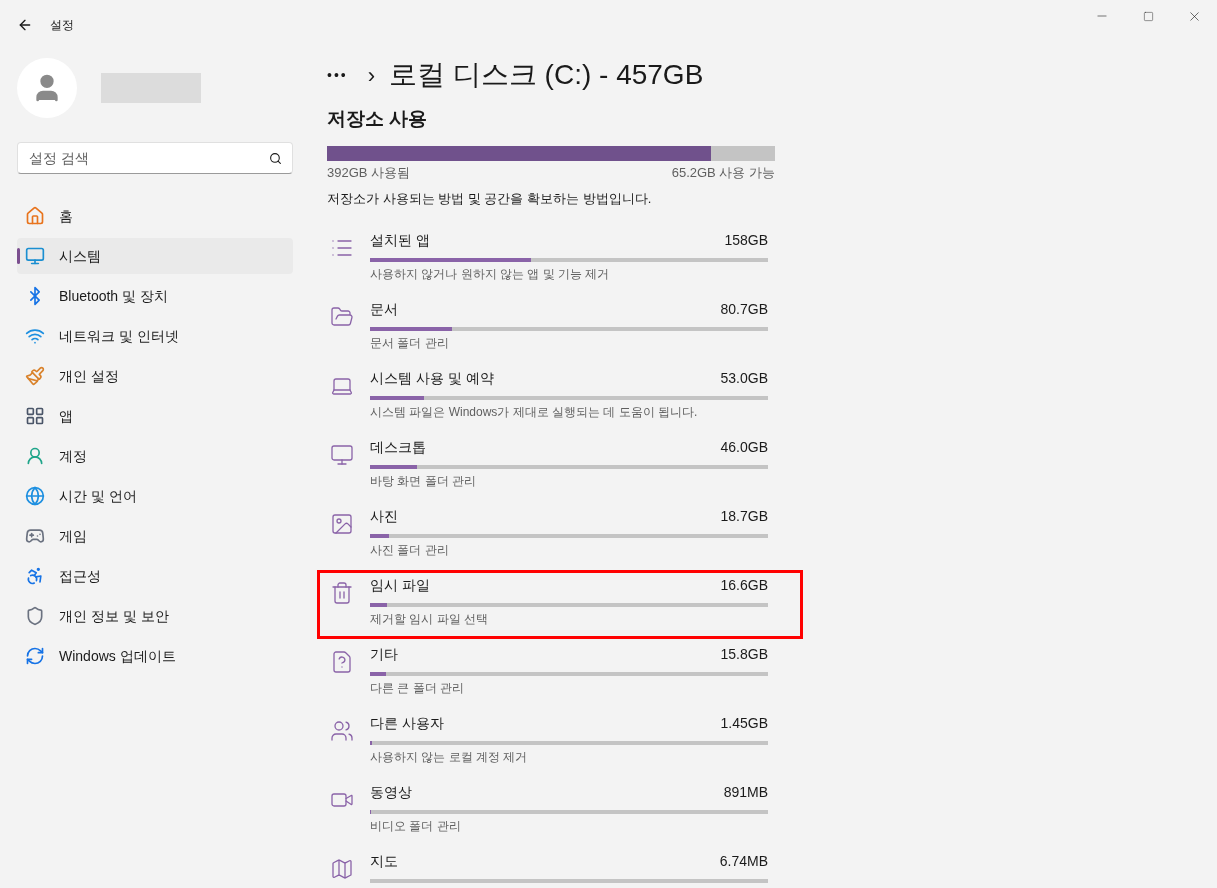  I want to click on window-title: 설정, so click(62, 25).